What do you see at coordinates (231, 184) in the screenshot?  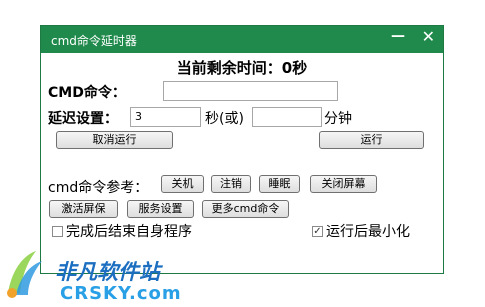 I see `logoff-button: 注销` at bounding box center [231, 184].